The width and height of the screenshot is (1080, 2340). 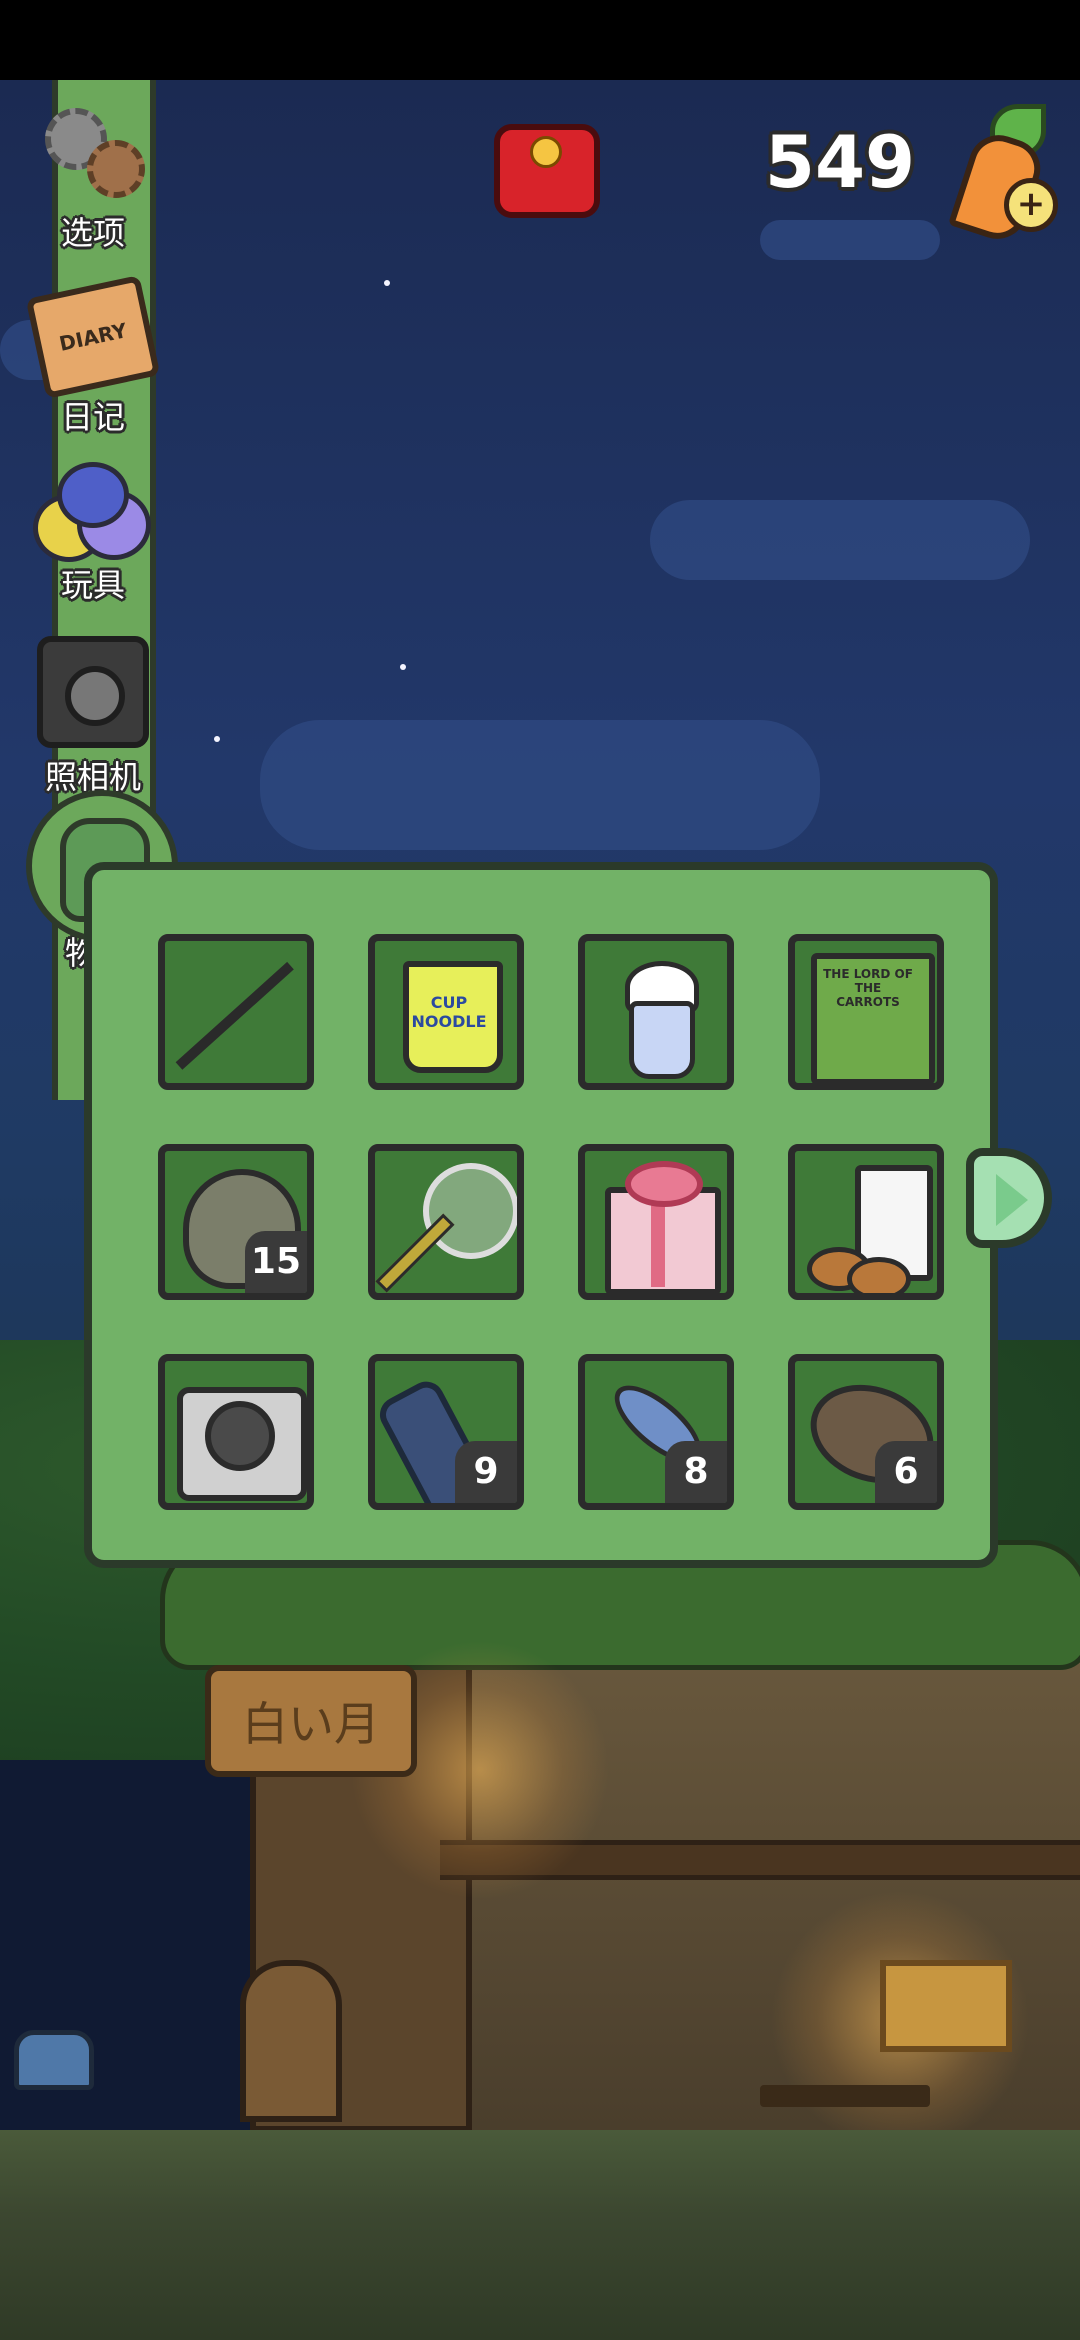 I want to click on sidebar-item-label: 日记, so click(x=92, y=417).